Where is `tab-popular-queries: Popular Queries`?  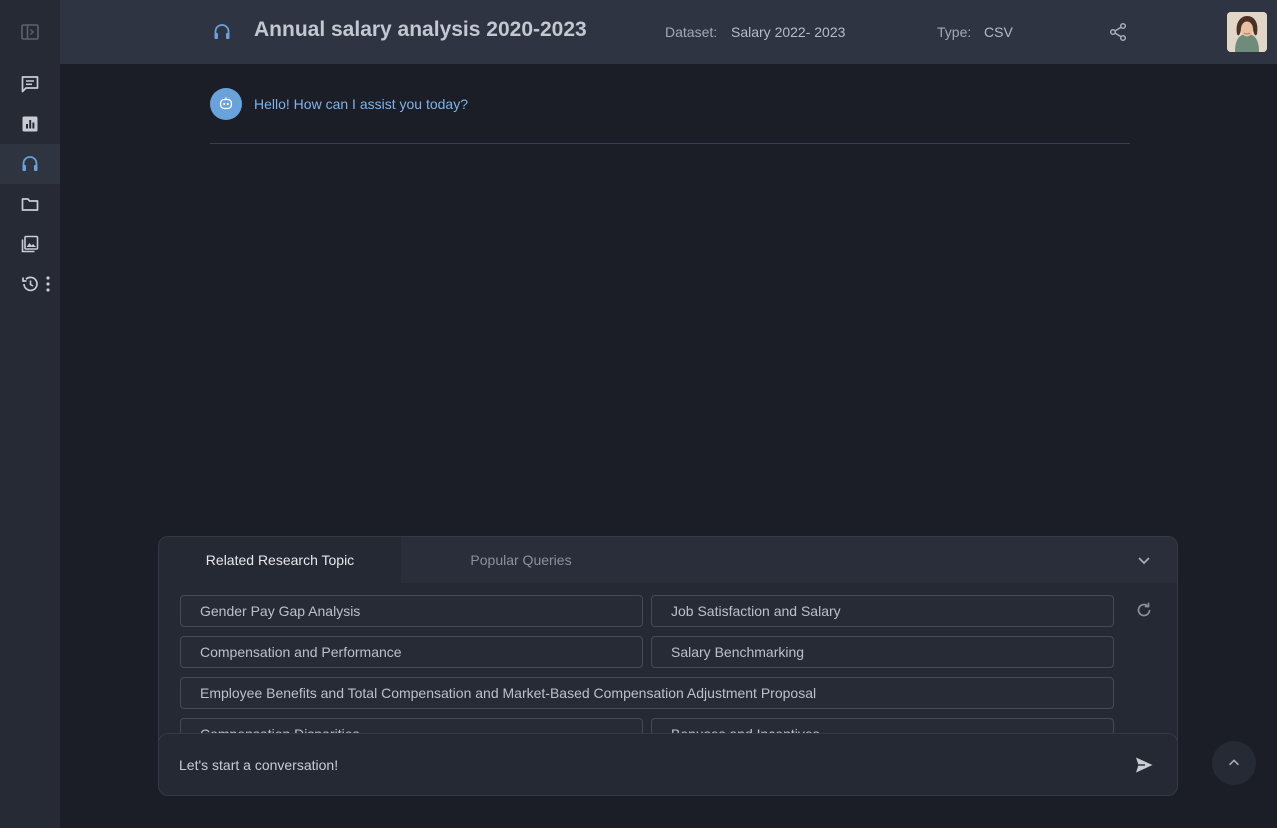 tab-popular-queries: Popular Queries is located at coordinates (521, 560).